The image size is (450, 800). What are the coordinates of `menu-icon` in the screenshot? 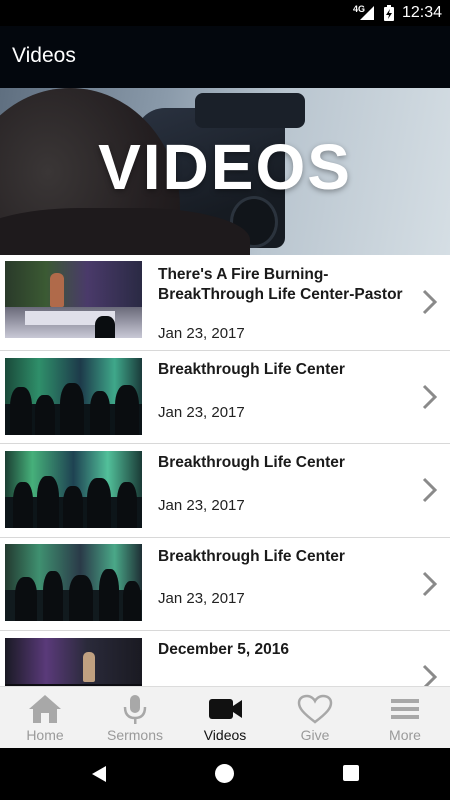 It's located at (405, 709).